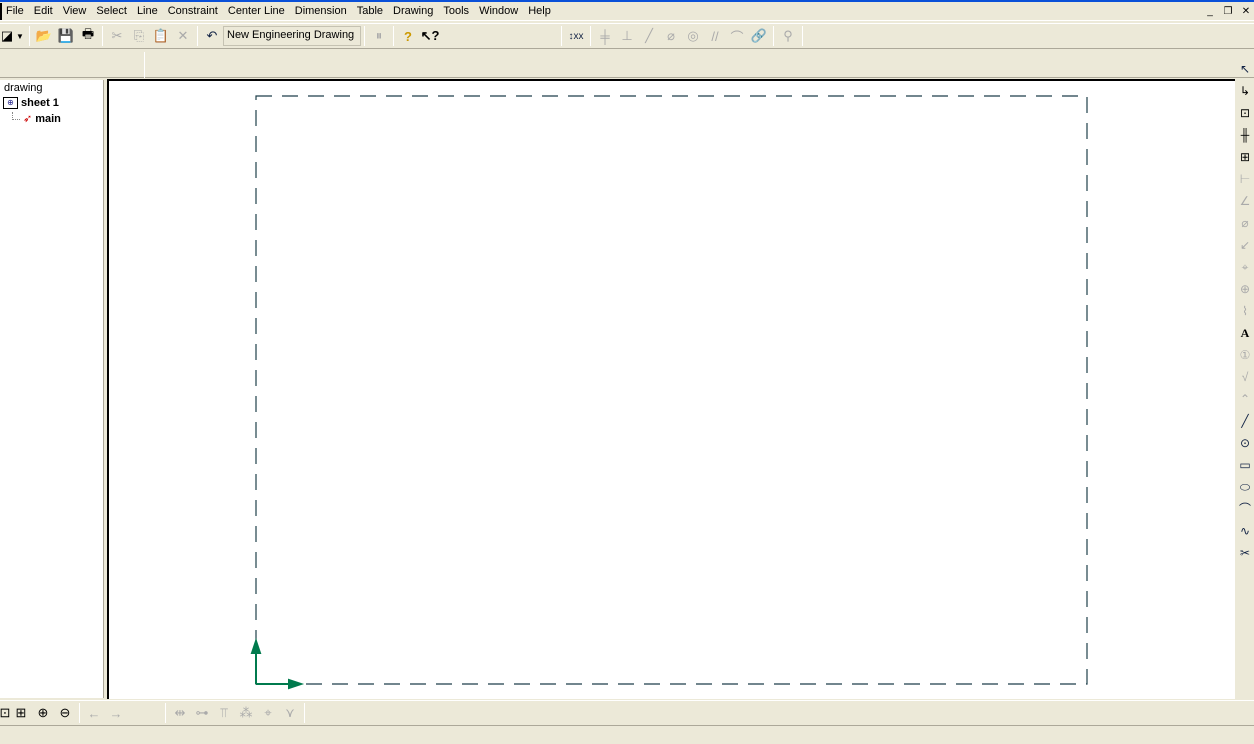 This screenshot has height=744, width=1254. Describe the element at coordinates (413, 11) in the screenshot. I see `menu-drawing: Drawing` at that location.